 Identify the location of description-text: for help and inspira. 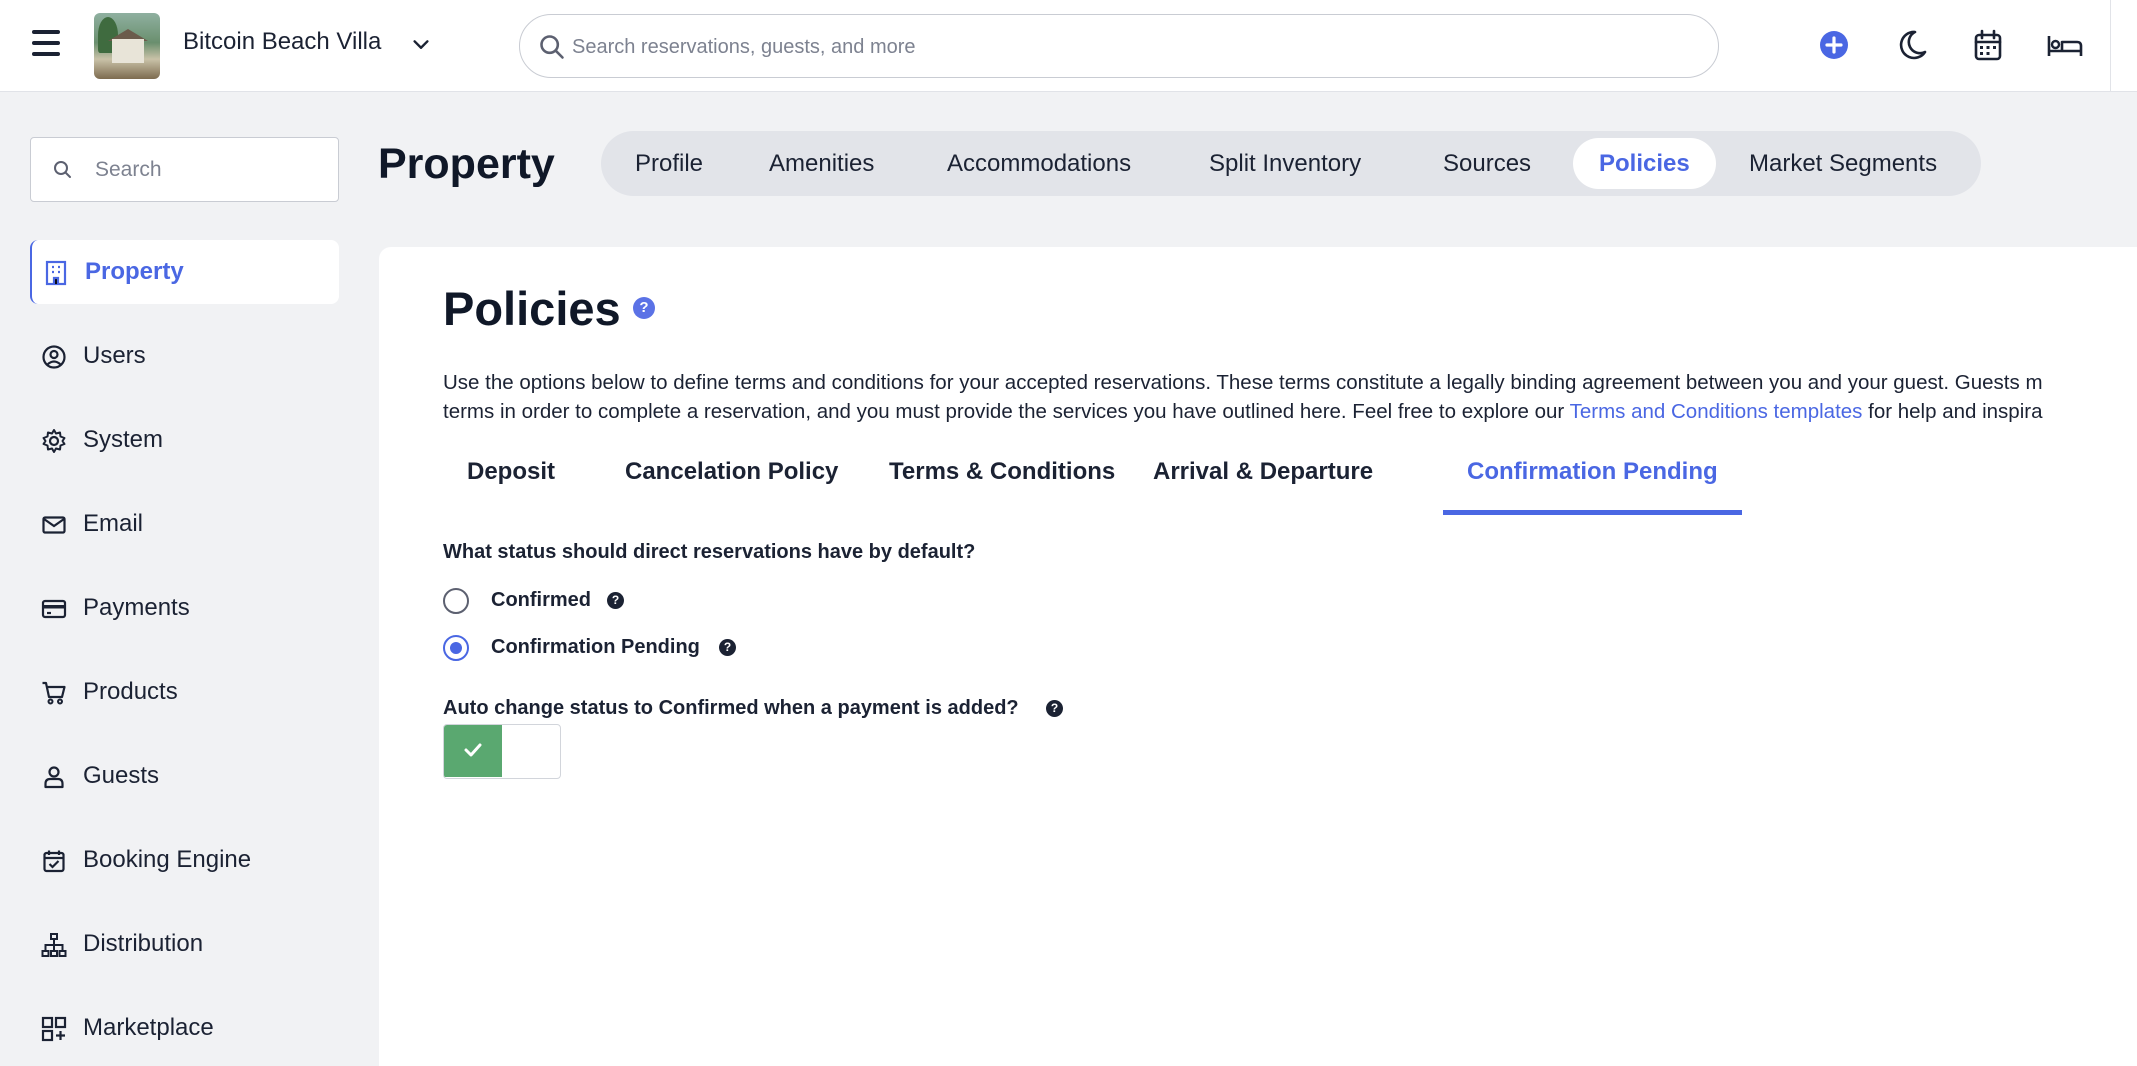
(1952, 411).